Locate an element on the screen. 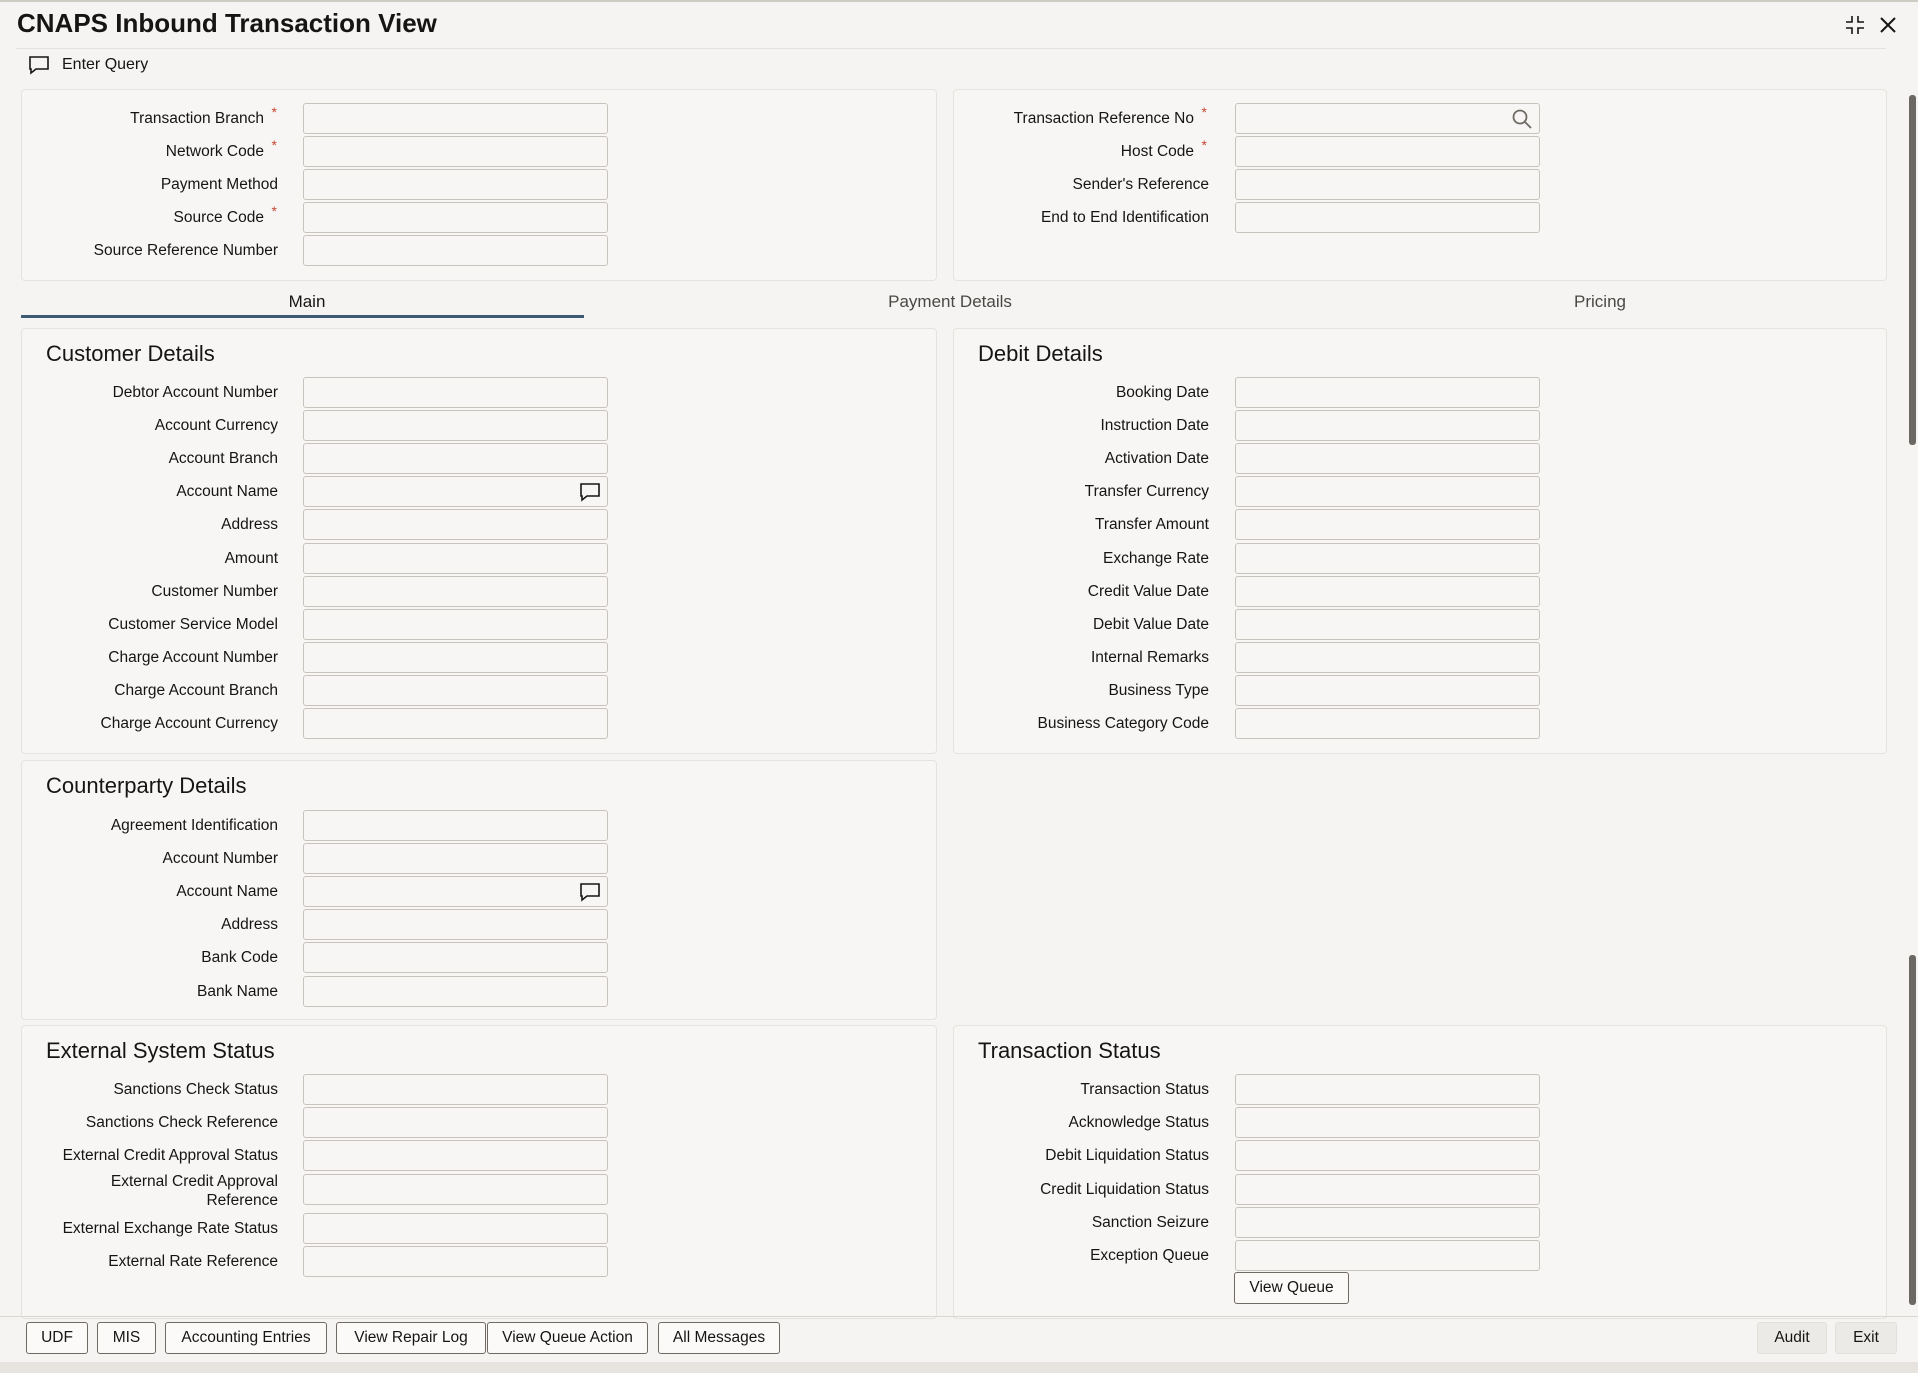  source-reference-number-field is located at coordinates (455, 250).